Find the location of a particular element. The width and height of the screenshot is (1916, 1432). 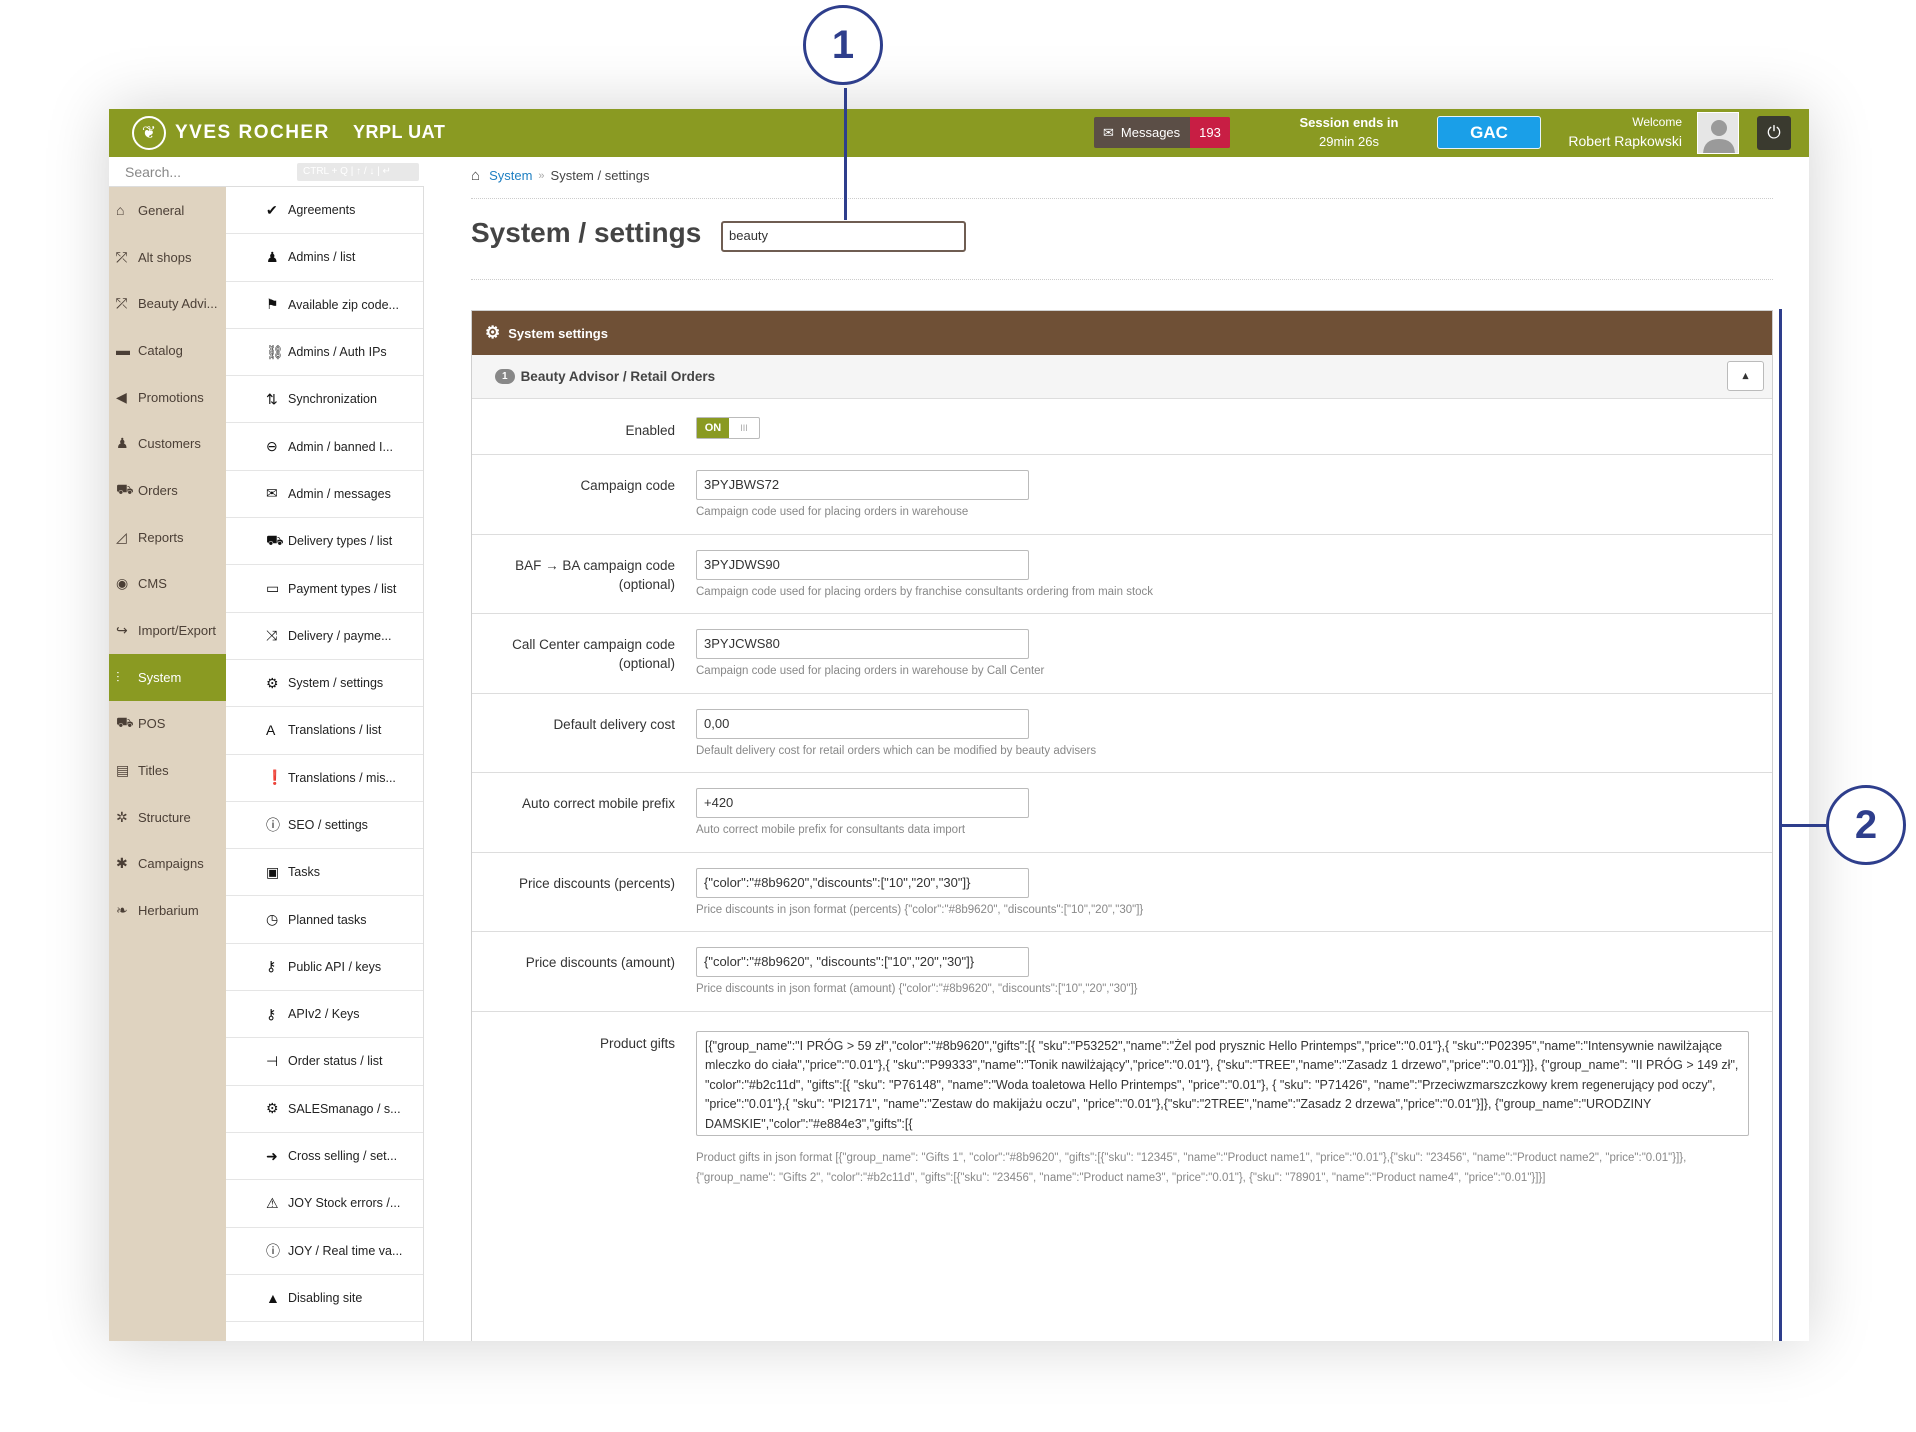

nav-item-promotions: ◀ Promotions is located at coordinates (167, 397).